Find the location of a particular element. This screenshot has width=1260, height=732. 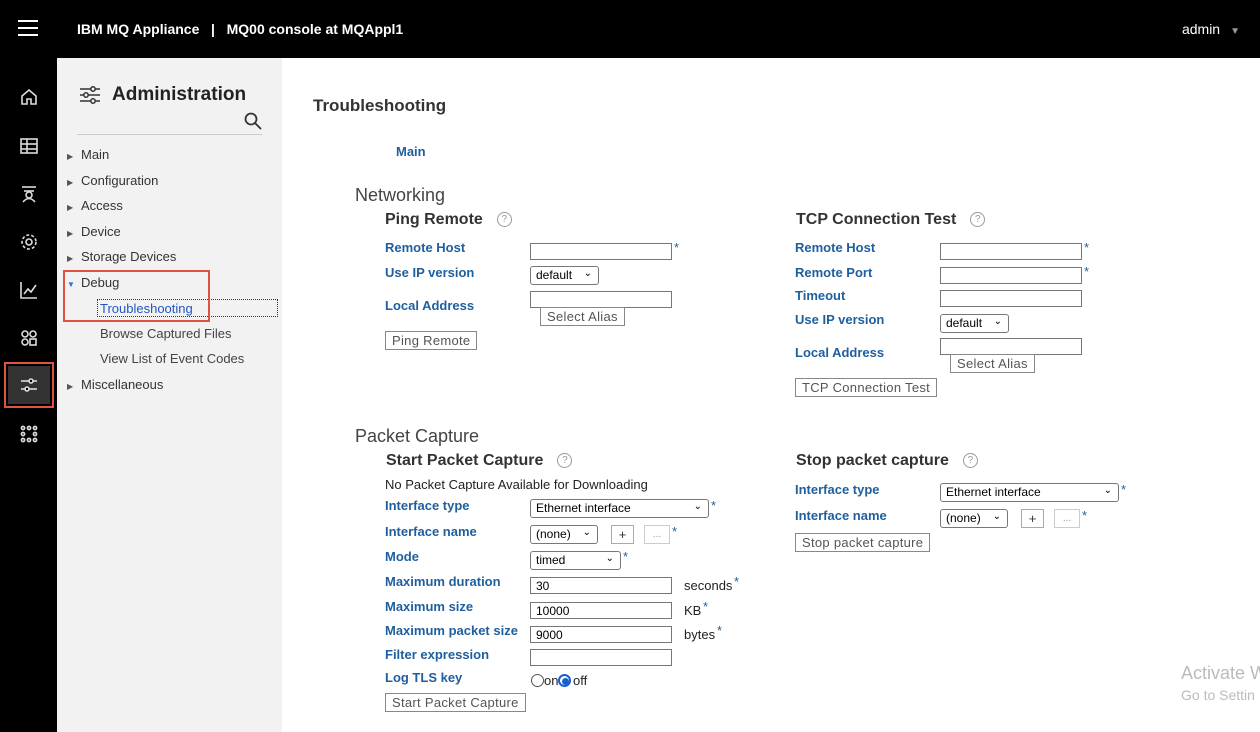

widgets-icon is located at coordinates (29, 338).